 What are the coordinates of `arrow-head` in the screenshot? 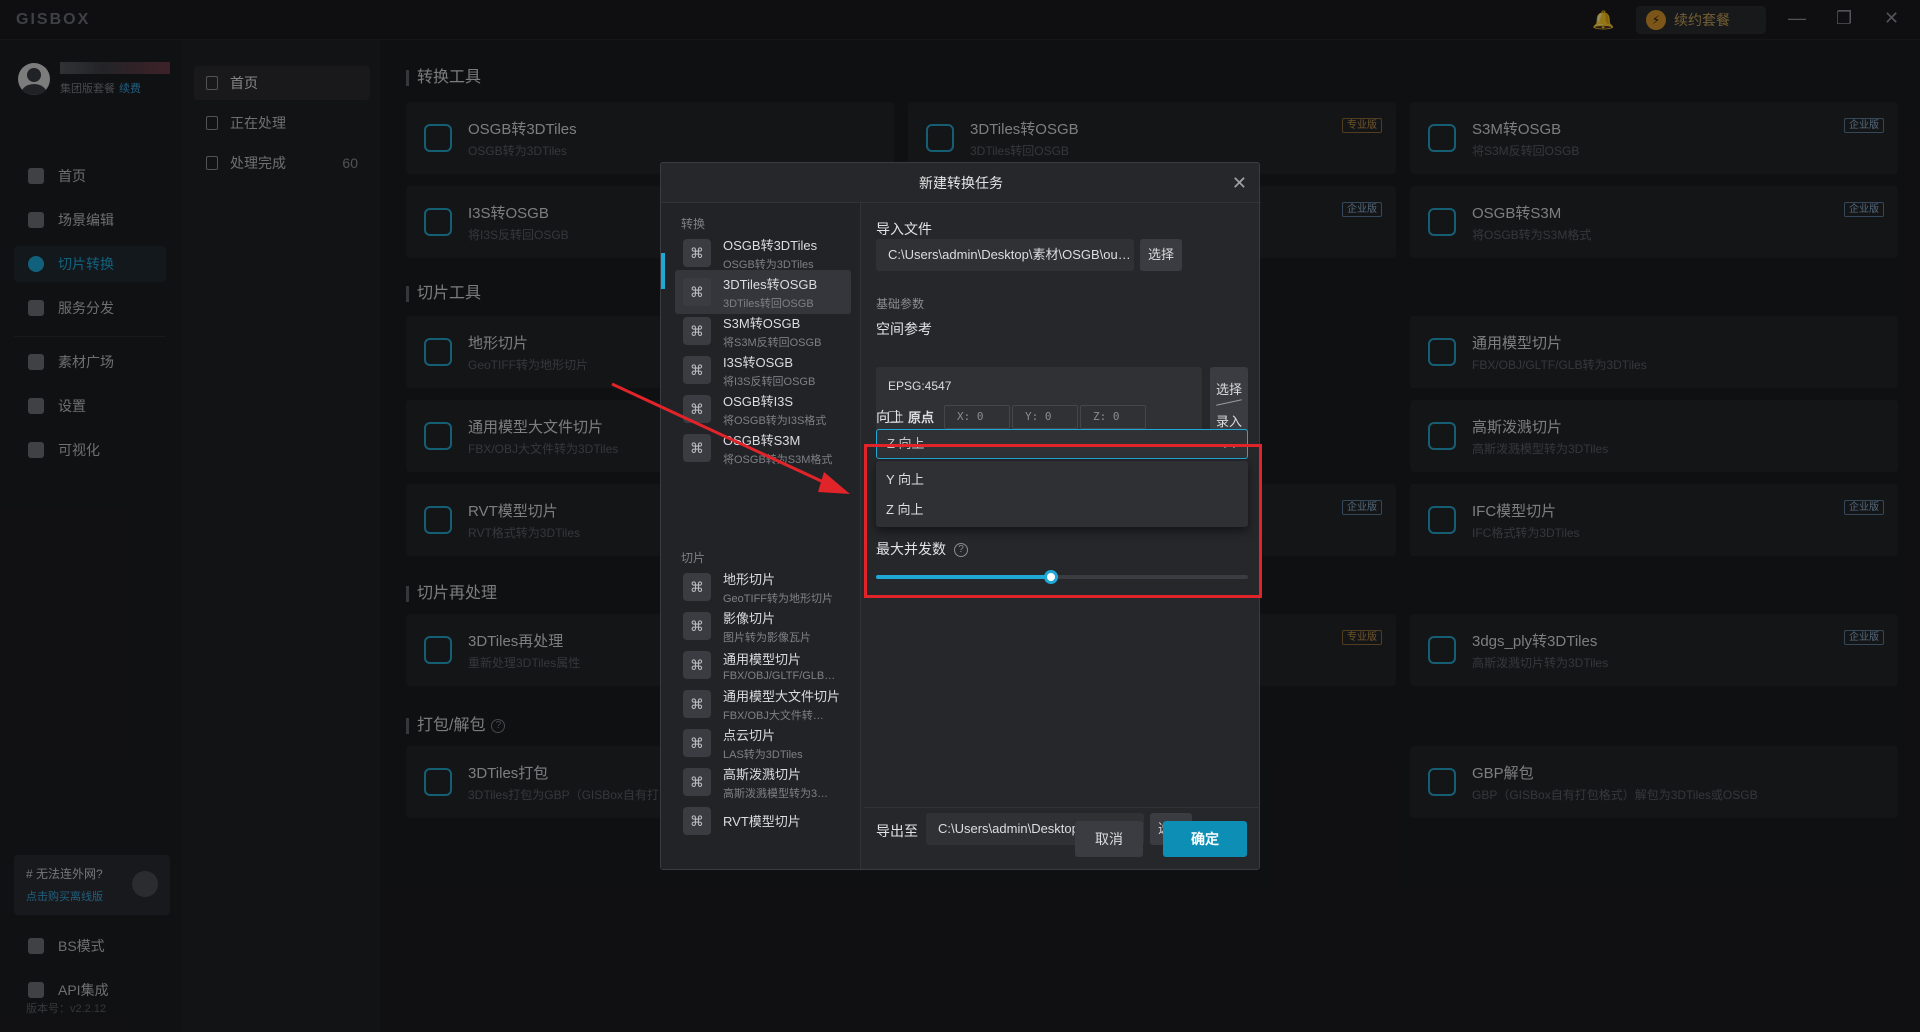 It's located at (834, 483).